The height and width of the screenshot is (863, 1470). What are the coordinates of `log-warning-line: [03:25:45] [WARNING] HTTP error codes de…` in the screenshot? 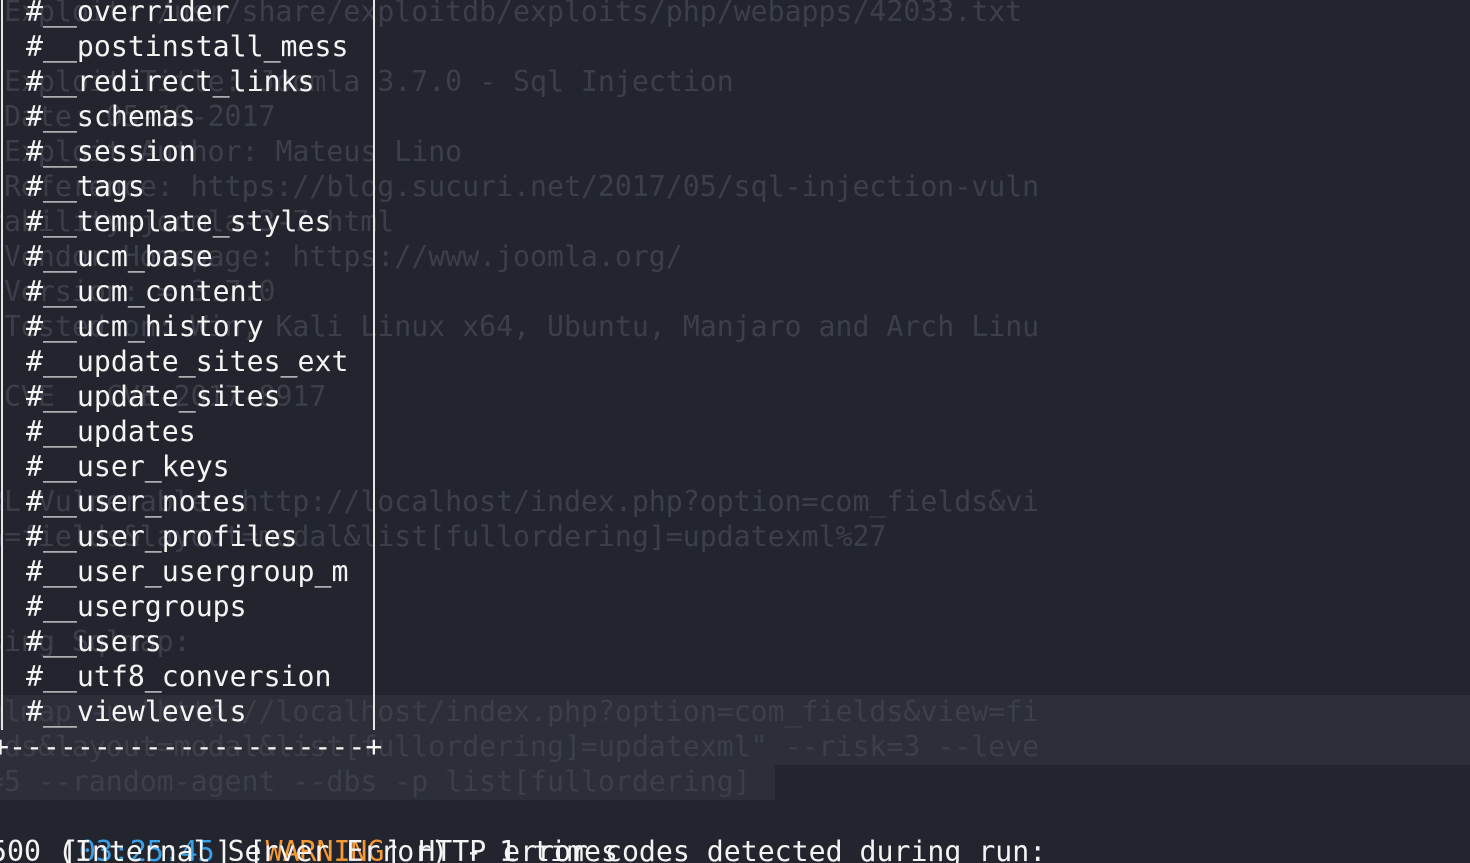 It's located at (523, 831).